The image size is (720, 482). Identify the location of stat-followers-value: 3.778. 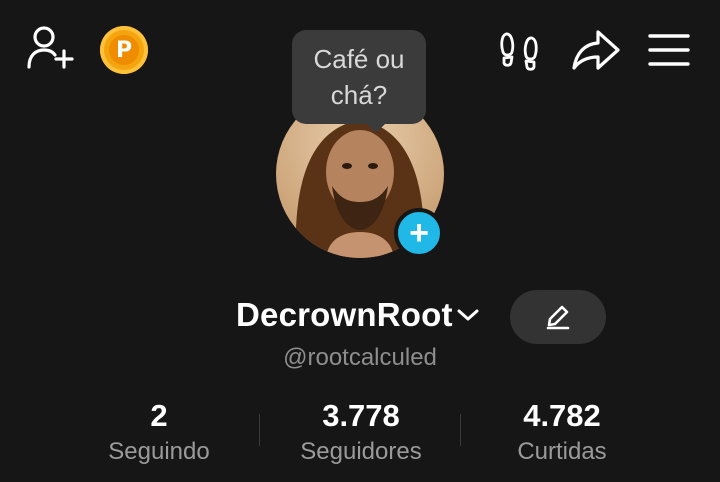
(361, 415).